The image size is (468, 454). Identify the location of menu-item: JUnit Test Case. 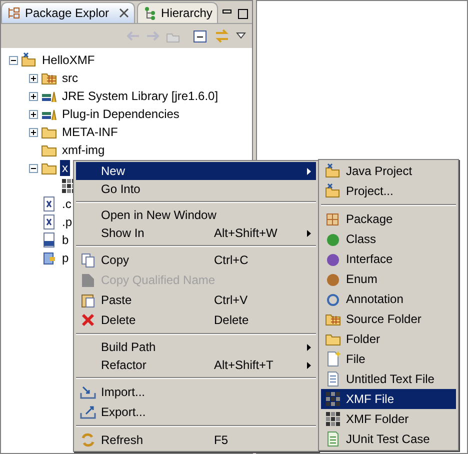
(388, 439).